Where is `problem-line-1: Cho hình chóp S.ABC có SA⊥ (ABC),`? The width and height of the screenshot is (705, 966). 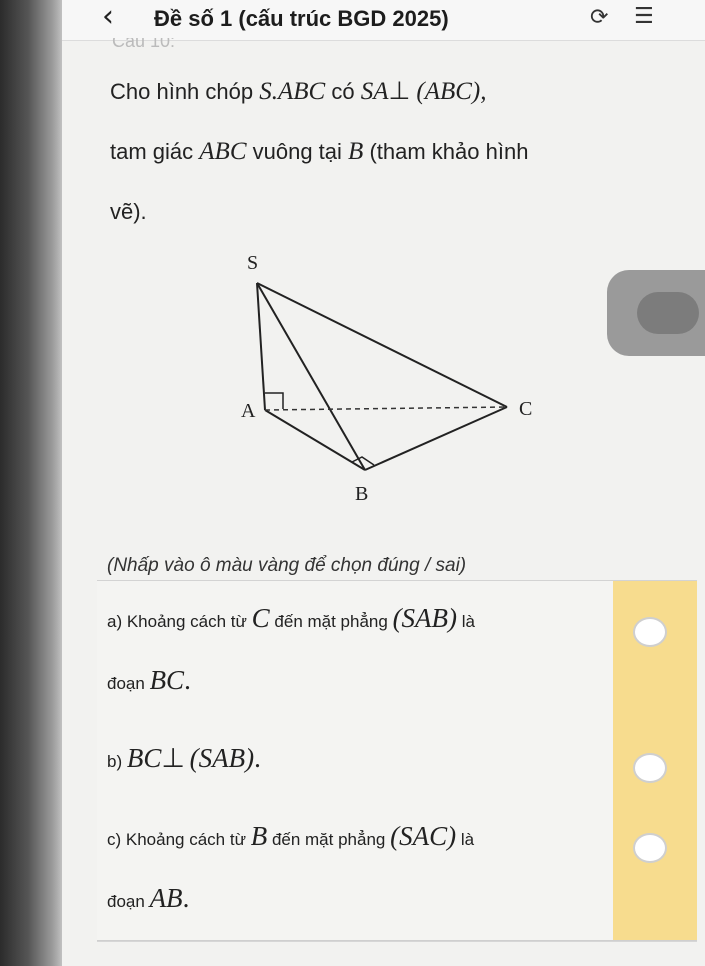 problem-line-1: Cho hình chóp S.ABC có SA⊥ (ABC), is located at coordinates (298, 91).